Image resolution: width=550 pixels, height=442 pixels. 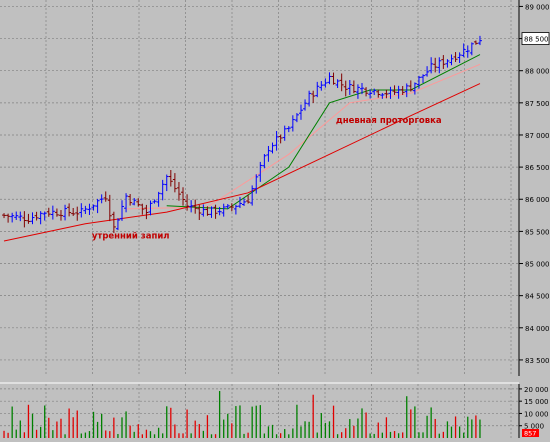 What do you see at coordinates (389, 121) in the screenshot?
I see `chart-annotation: дневная проторговка` at bounding box center [389, 121].